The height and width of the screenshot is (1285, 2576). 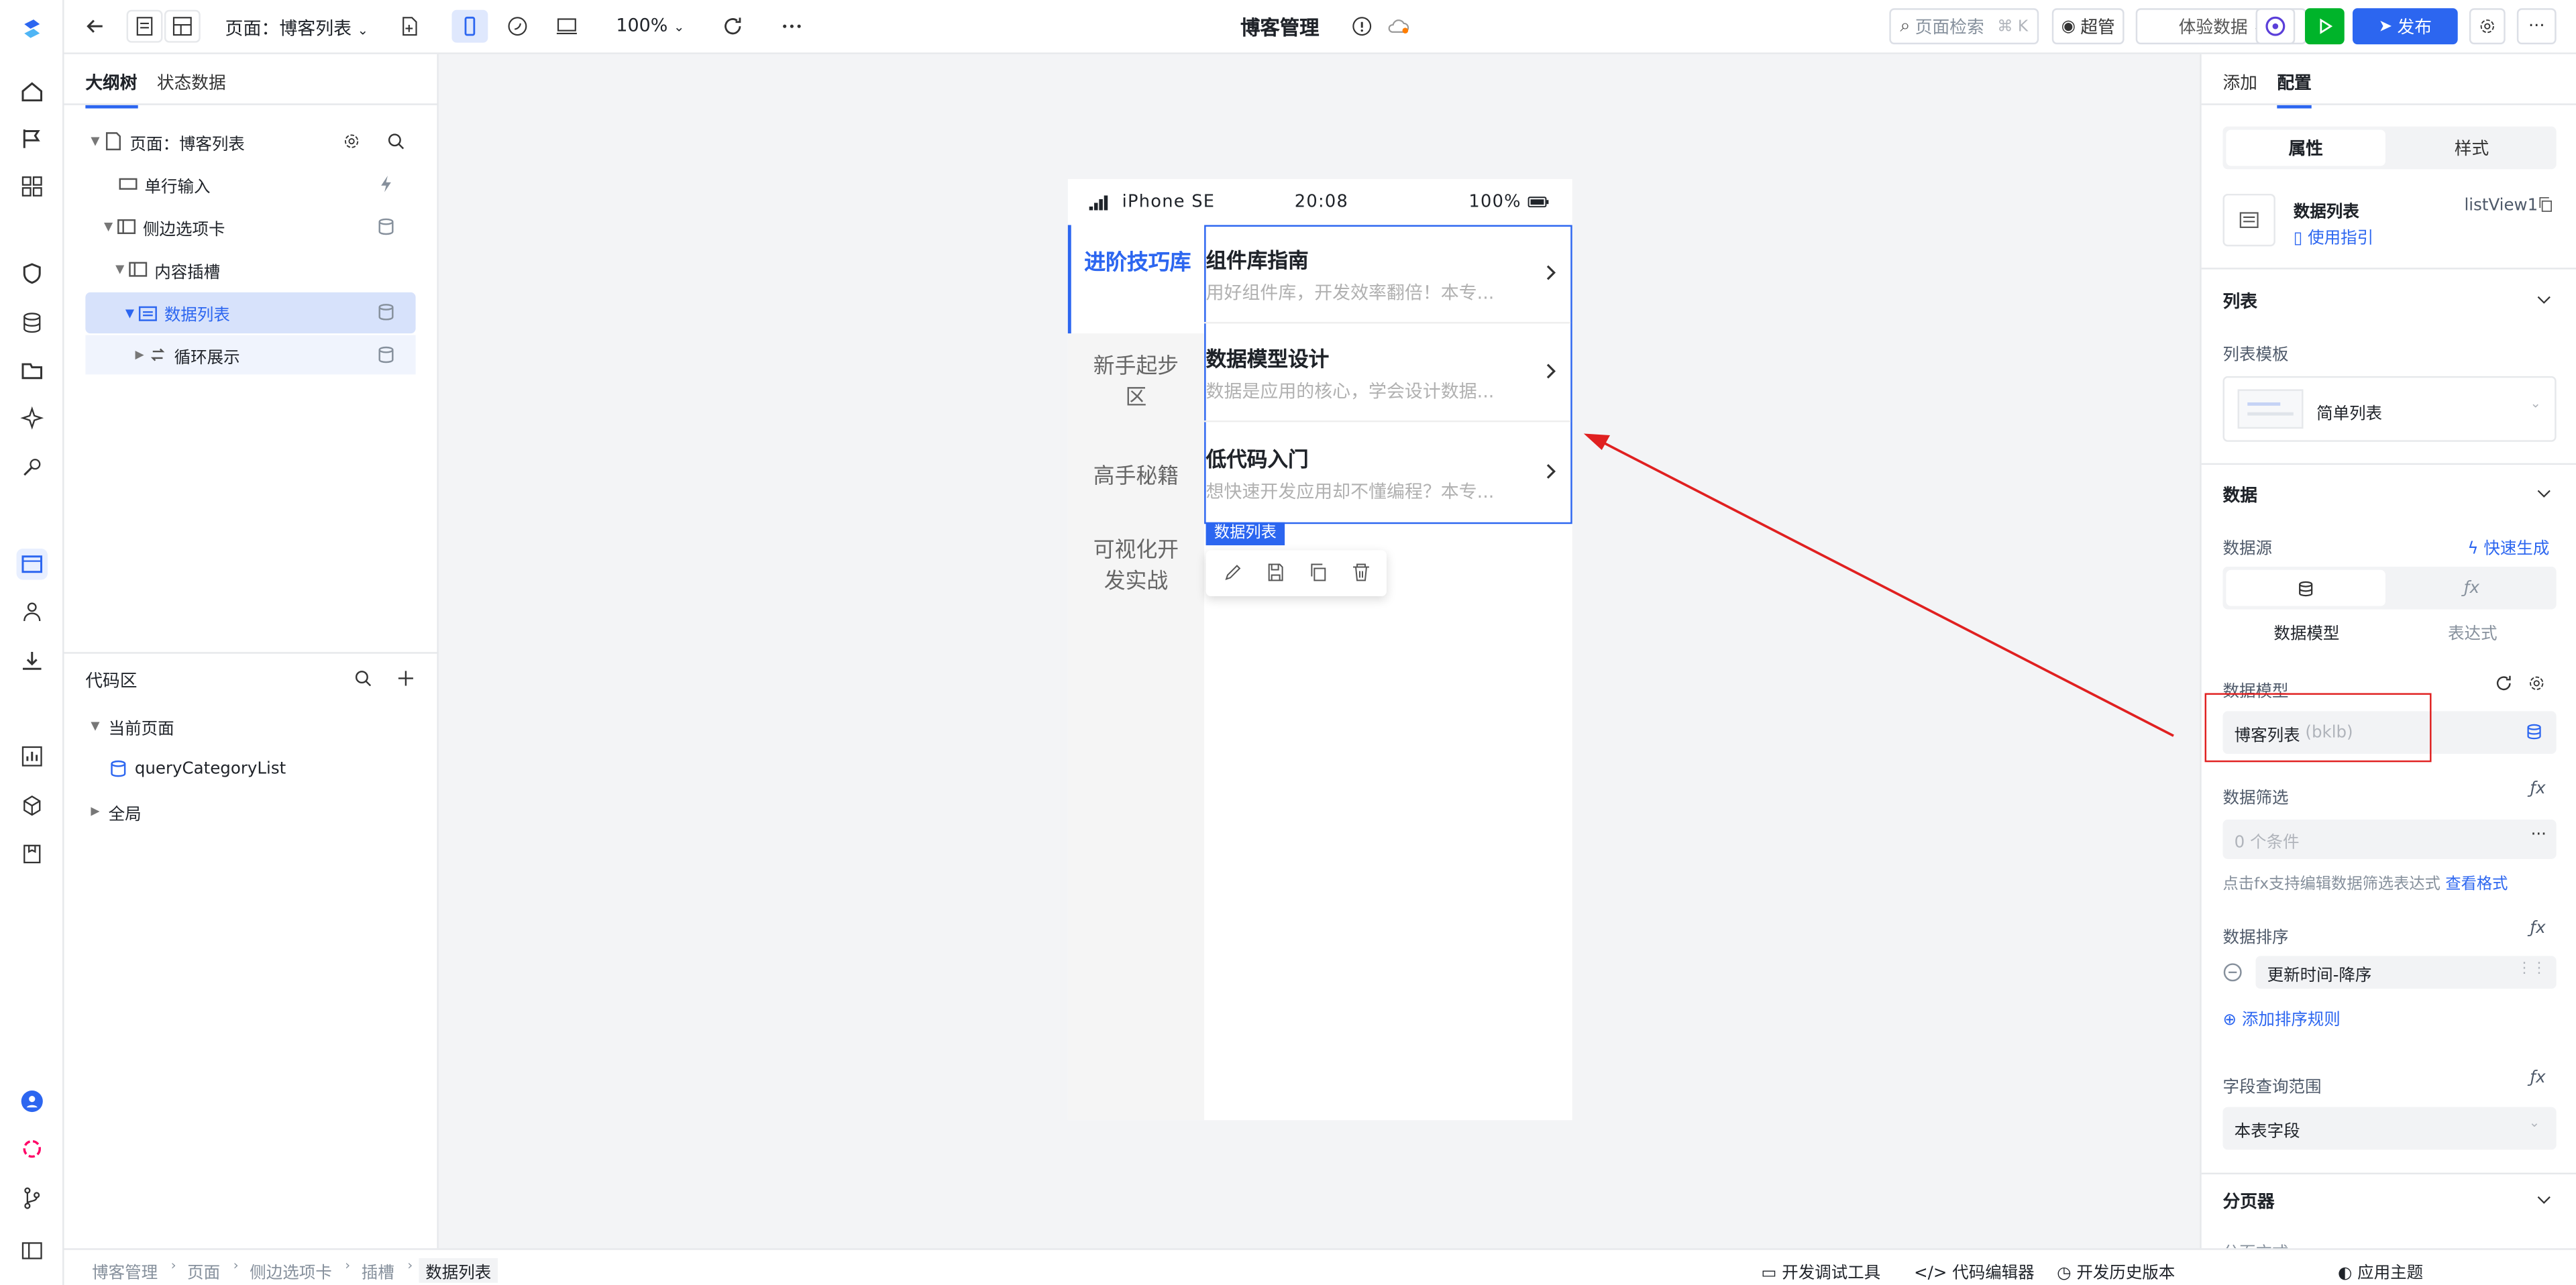 I want to click on desktop-device-icon, so click(x=567, y=26).